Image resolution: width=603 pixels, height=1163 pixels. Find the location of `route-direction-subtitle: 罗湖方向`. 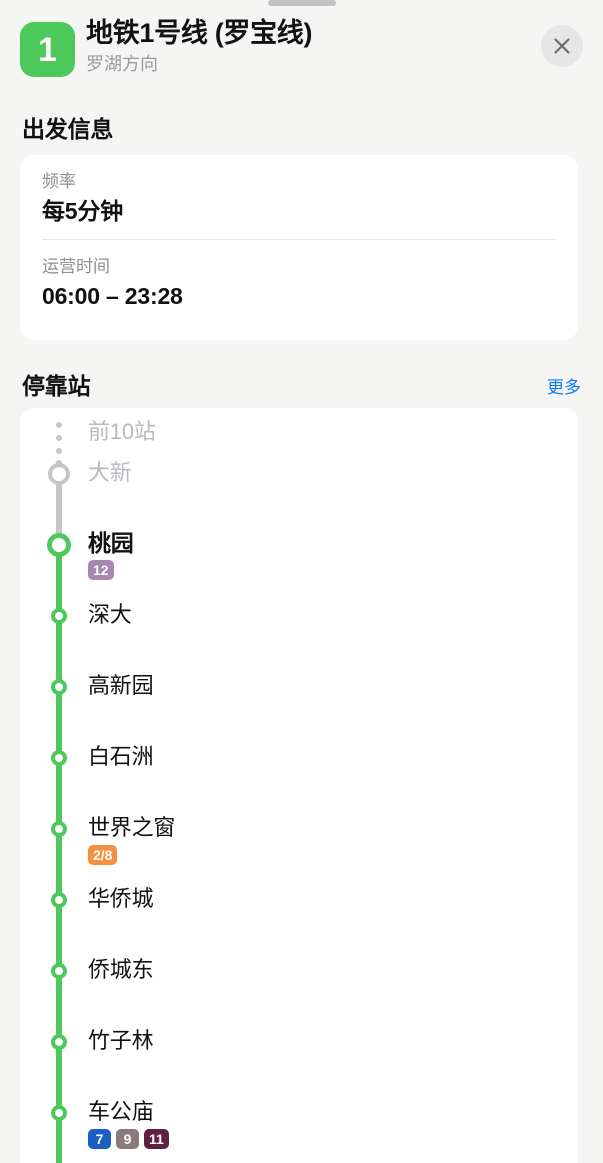

route-direction-subtitle: 罗湖方向 is located at coordinates (122, 64).